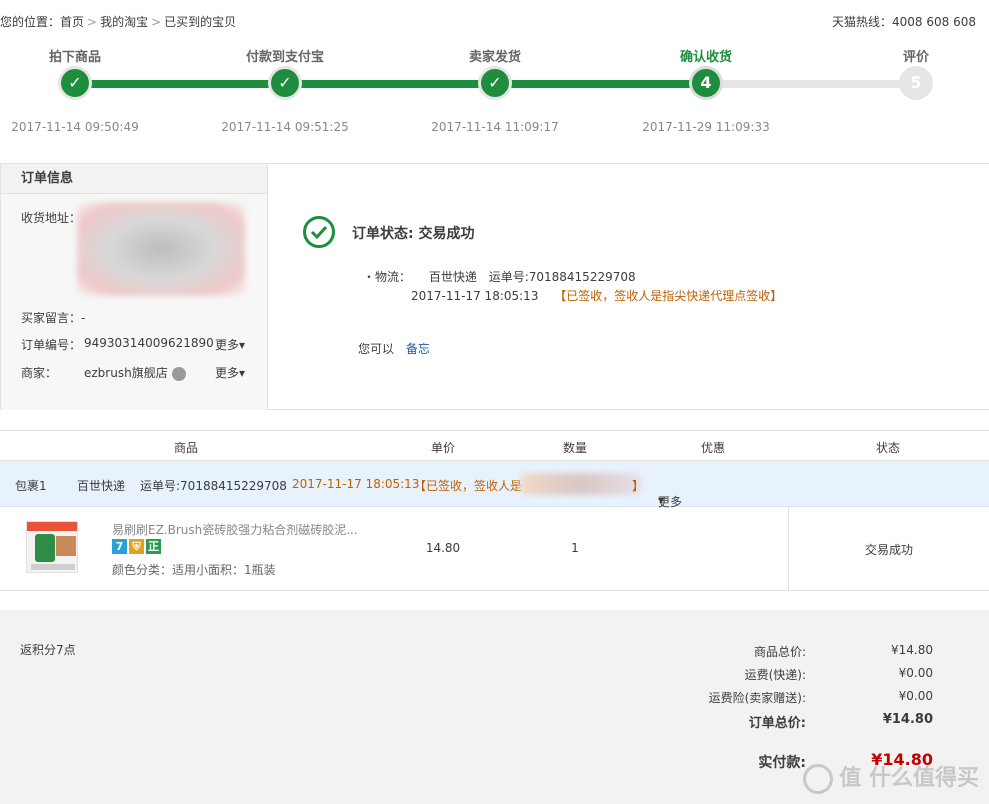 This screenshot has height=804, width=989. Describe the element at coordinates (124, 22) in the screenshot. I see `breadcrumb-my-taobao-link: 我的淘宝` at that location.